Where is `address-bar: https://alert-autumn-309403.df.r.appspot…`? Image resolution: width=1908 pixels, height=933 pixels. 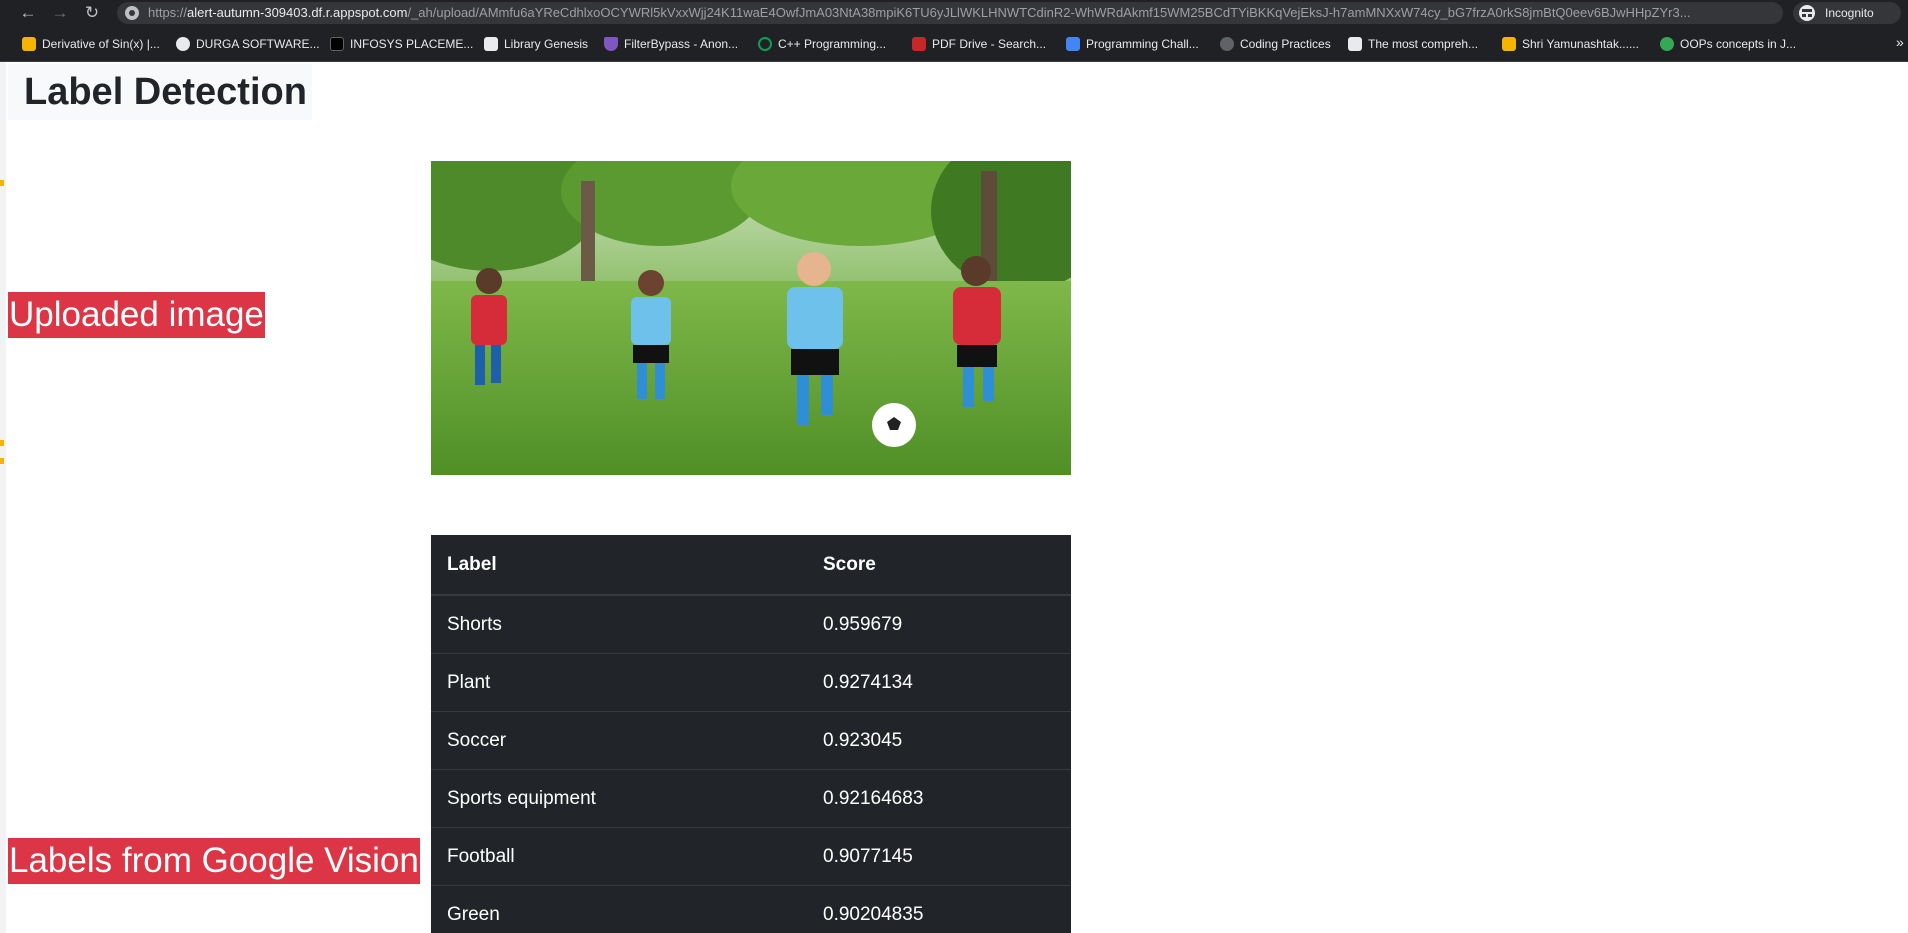
address-bar: https://alert-autumn-309403.df.r.appspot… is located at coordinates (950, 13).